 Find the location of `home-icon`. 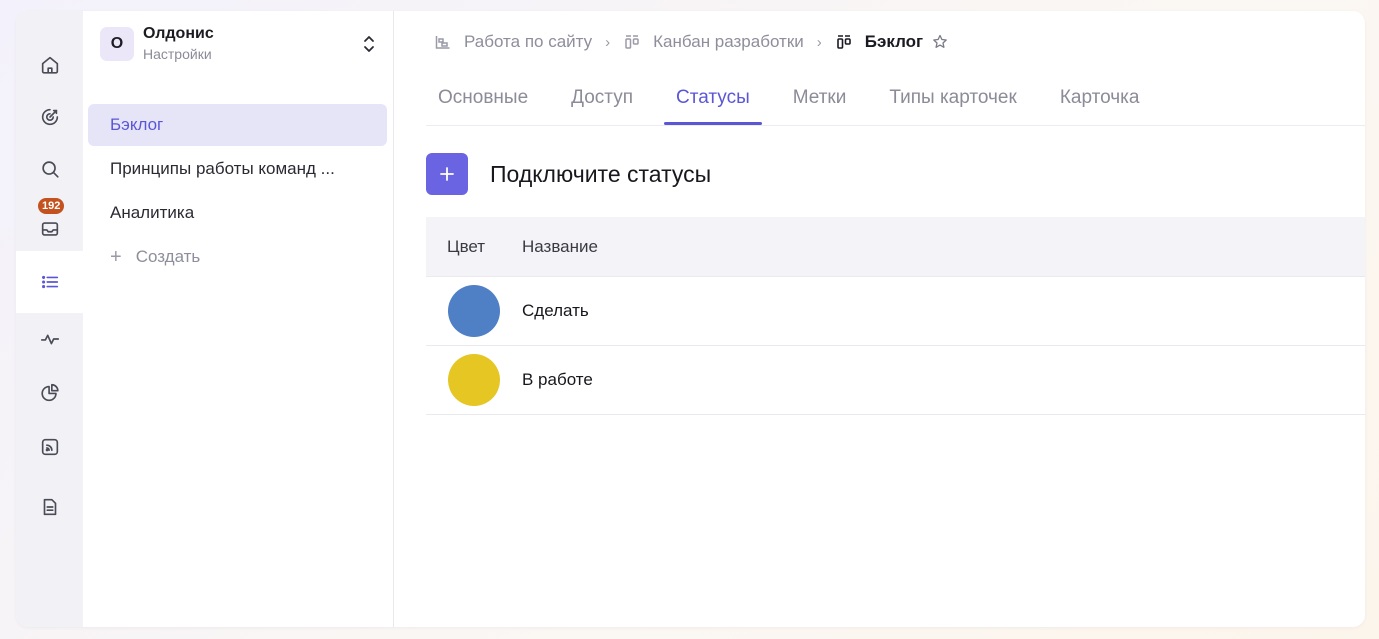

home-icon is located at coordinates (49, 65).